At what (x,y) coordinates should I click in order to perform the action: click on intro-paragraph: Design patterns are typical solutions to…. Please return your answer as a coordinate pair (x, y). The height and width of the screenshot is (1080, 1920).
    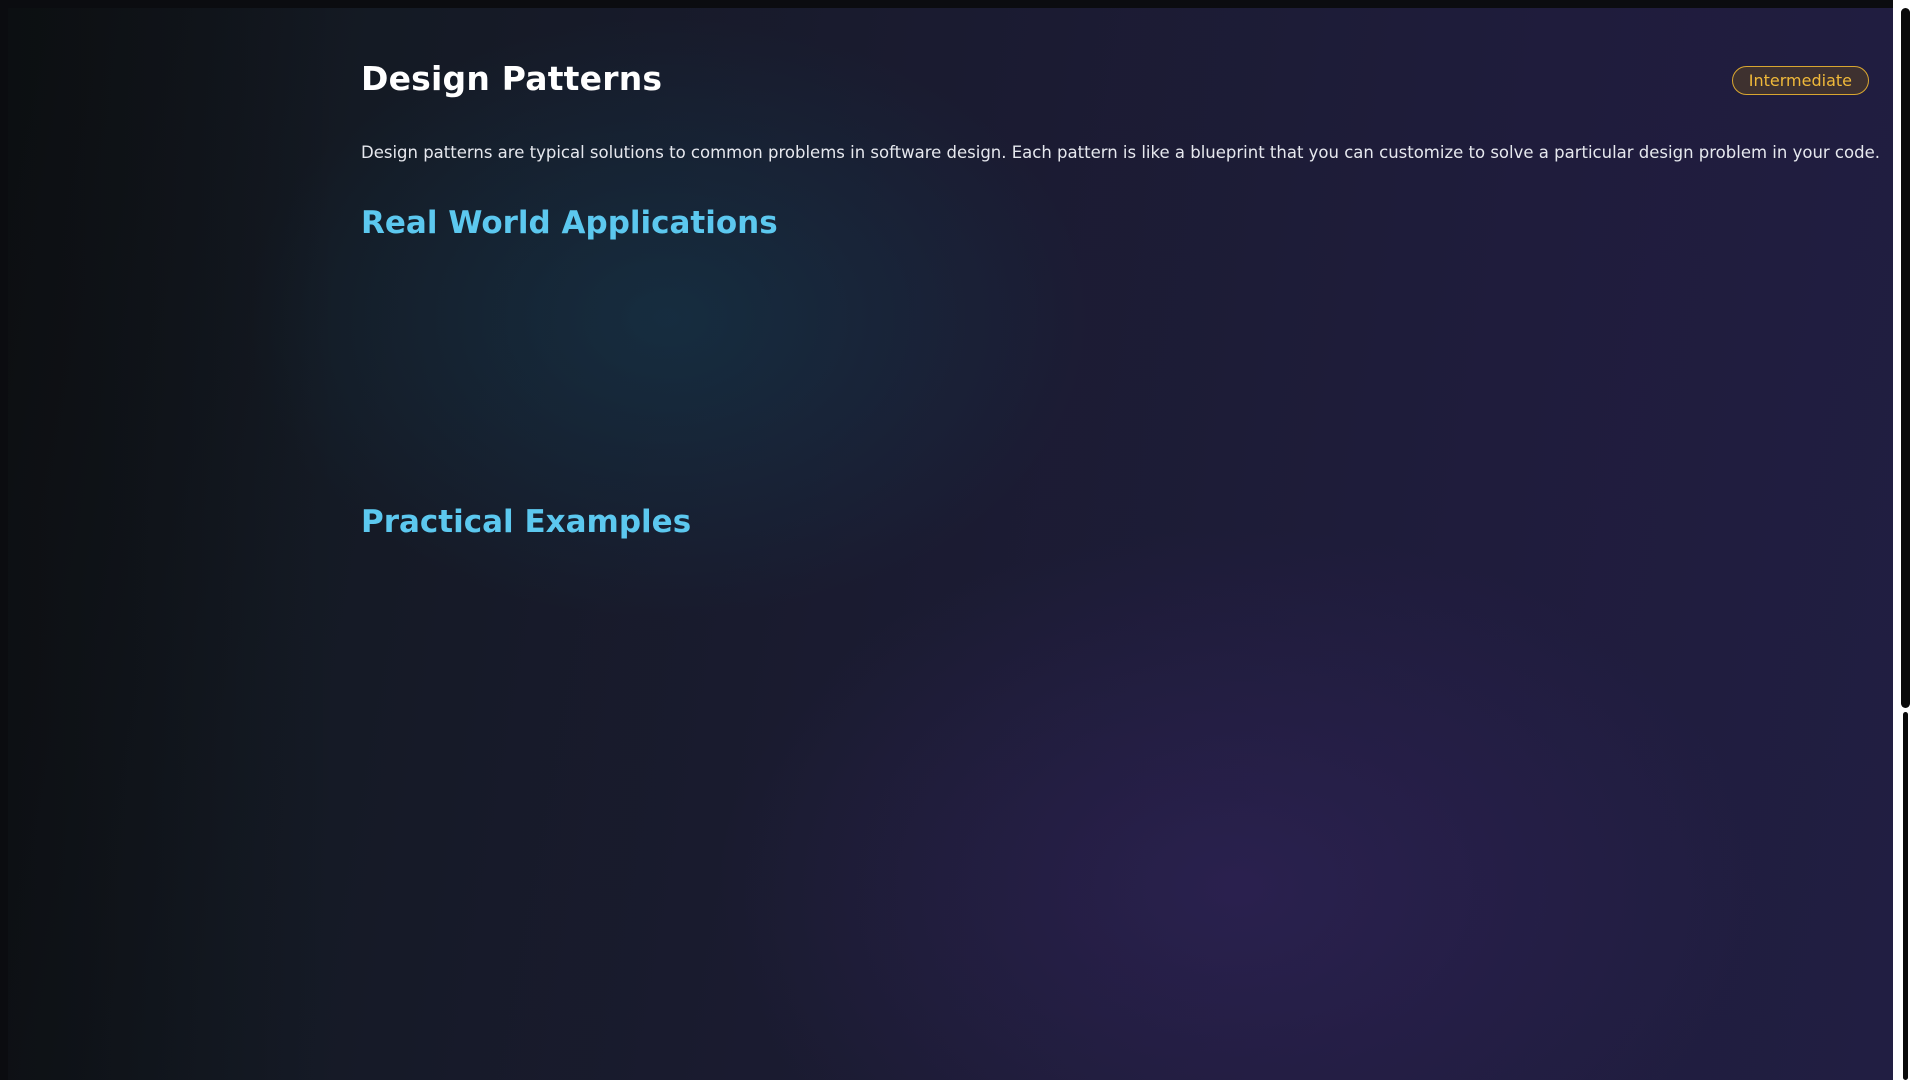
    Looking at the image, I should click on (1120, 152).